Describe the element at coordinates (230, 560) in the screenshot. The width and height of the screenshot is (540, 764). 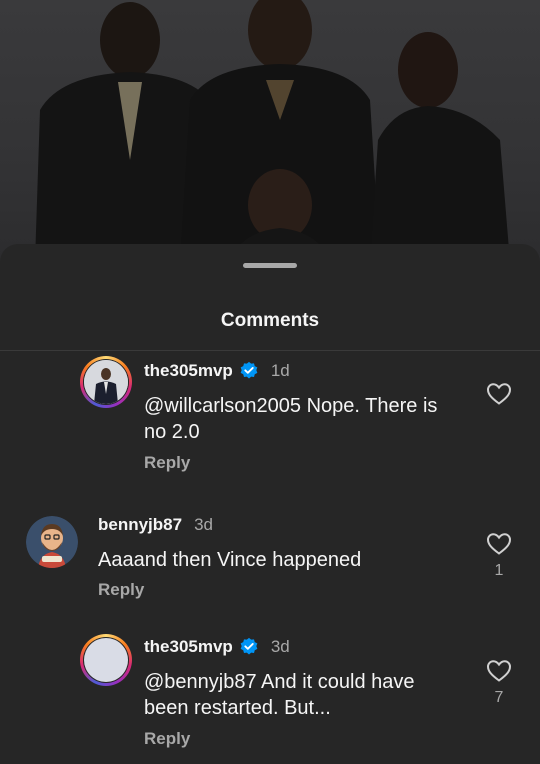
I see `comment-text: Aaaand then Vince happened` at that location.